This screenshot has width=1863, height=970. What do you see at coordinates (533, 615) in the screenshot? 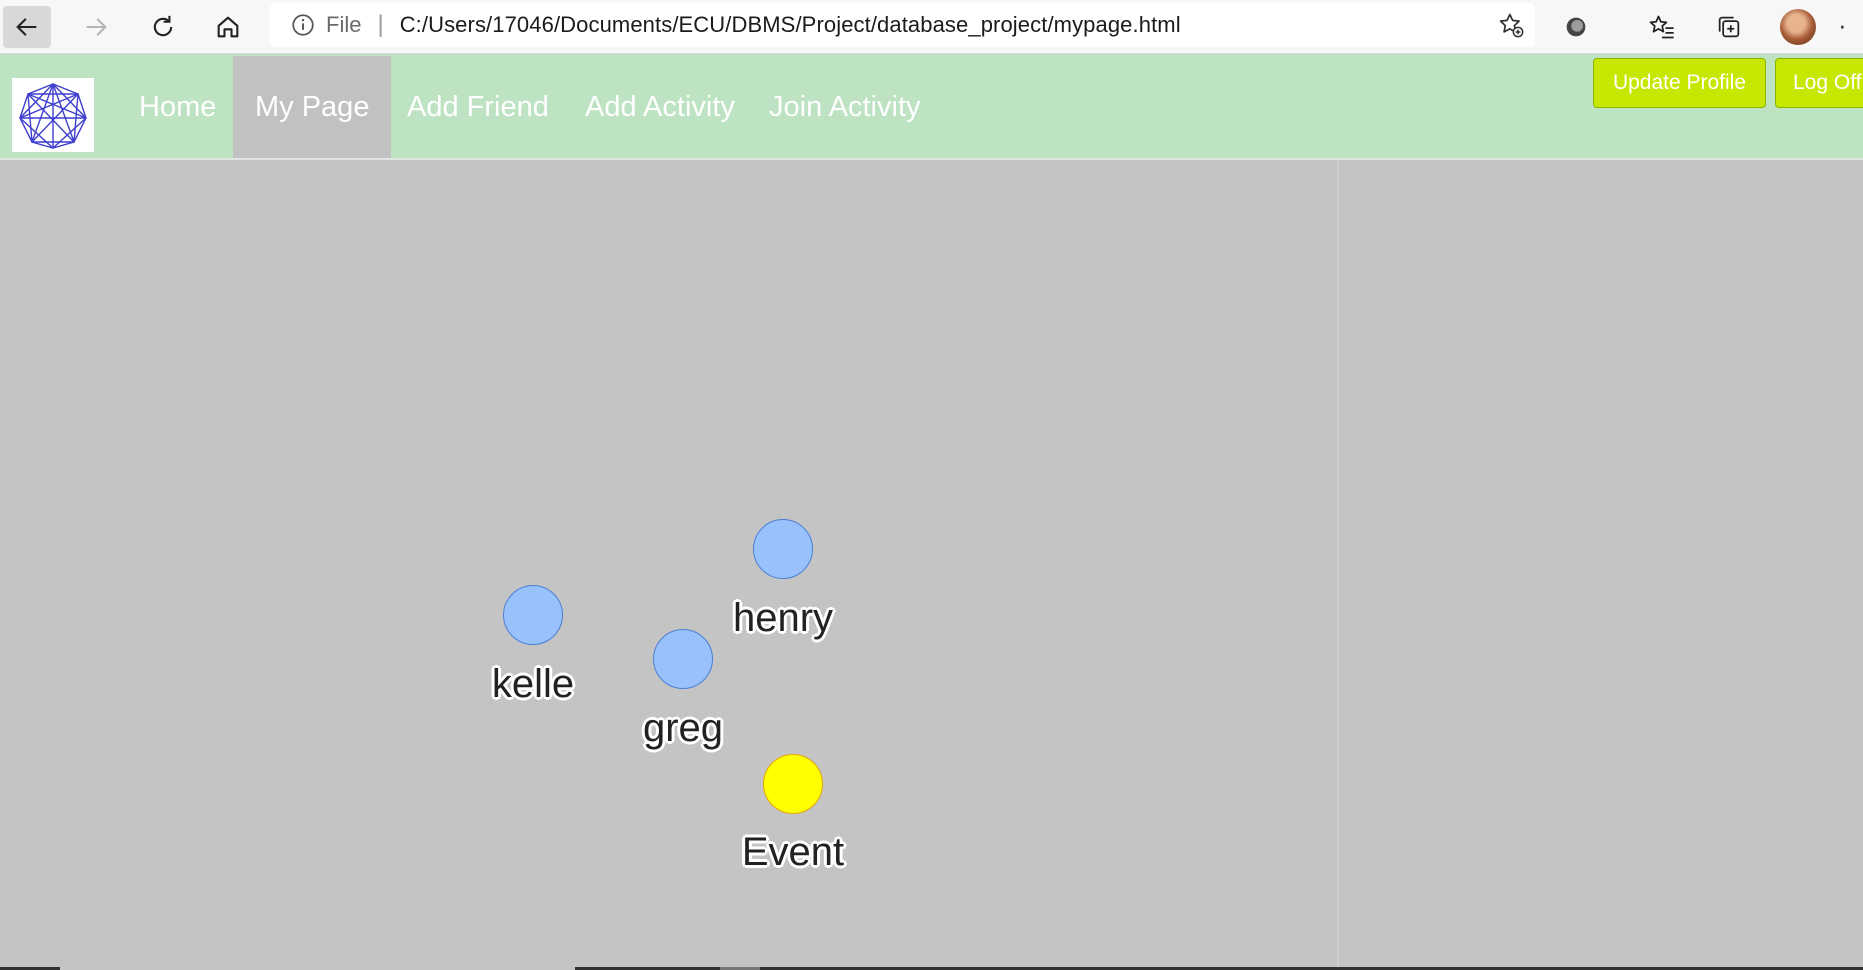
I see `graph-node-kelle` at bounding box center [533, 615].